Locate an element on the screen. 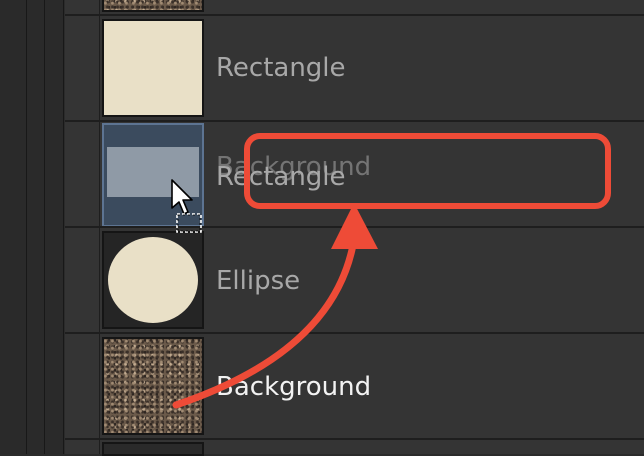  annotation-highlight-box is located at coordinates (427, 171).